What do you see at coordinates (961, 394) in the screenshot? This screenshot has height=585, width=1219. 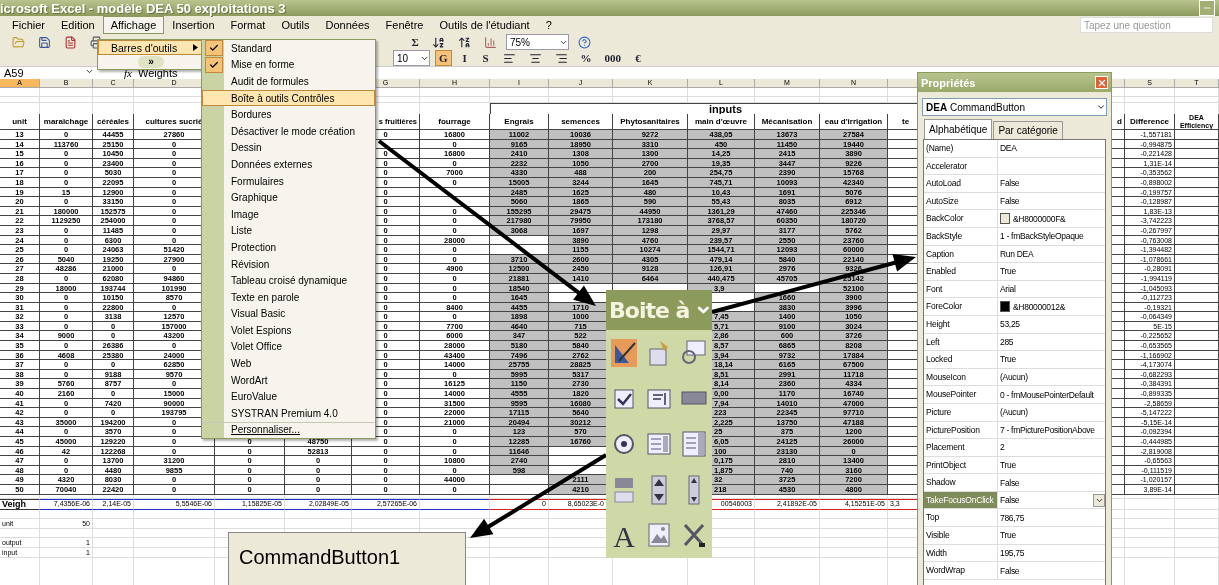 I see `property-name: MousePointer` at bounding box center [961, 394].